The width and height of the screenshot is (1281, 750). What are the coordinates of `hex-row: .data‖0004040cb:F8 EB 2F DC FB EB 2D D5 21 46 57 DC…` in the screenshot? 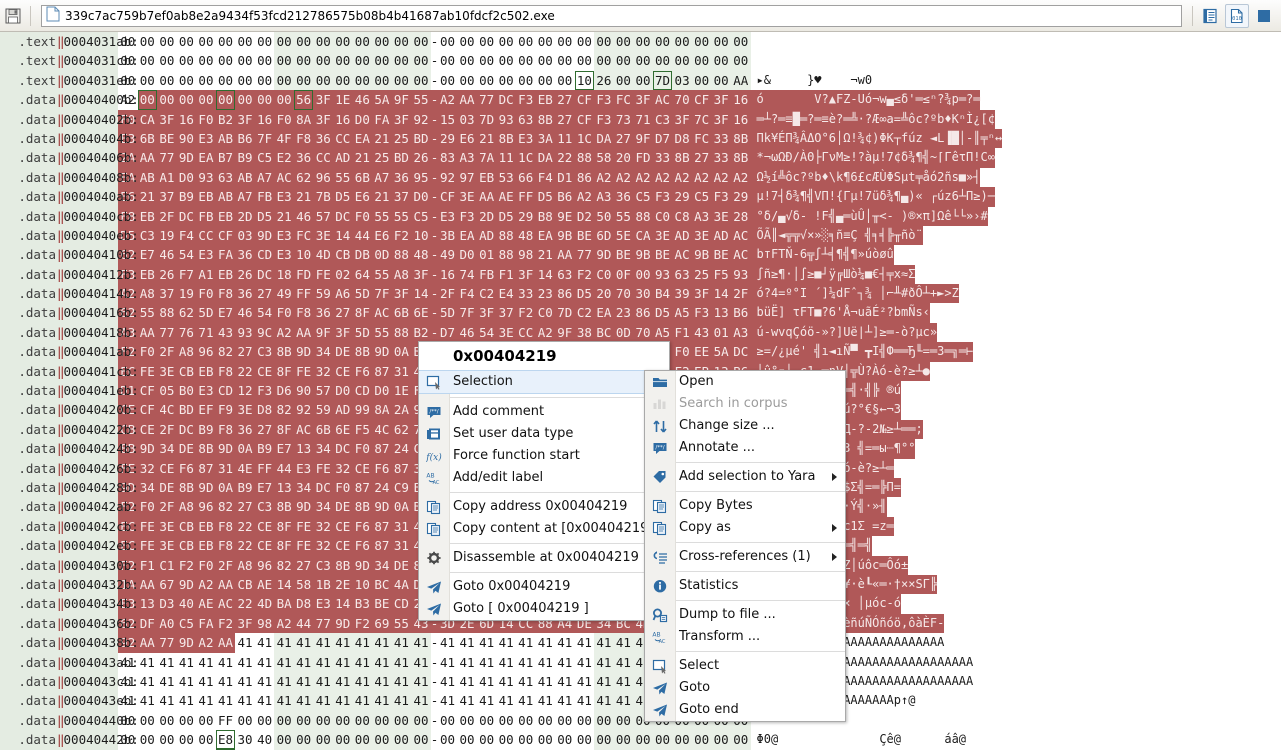 It's located at (640, 216).